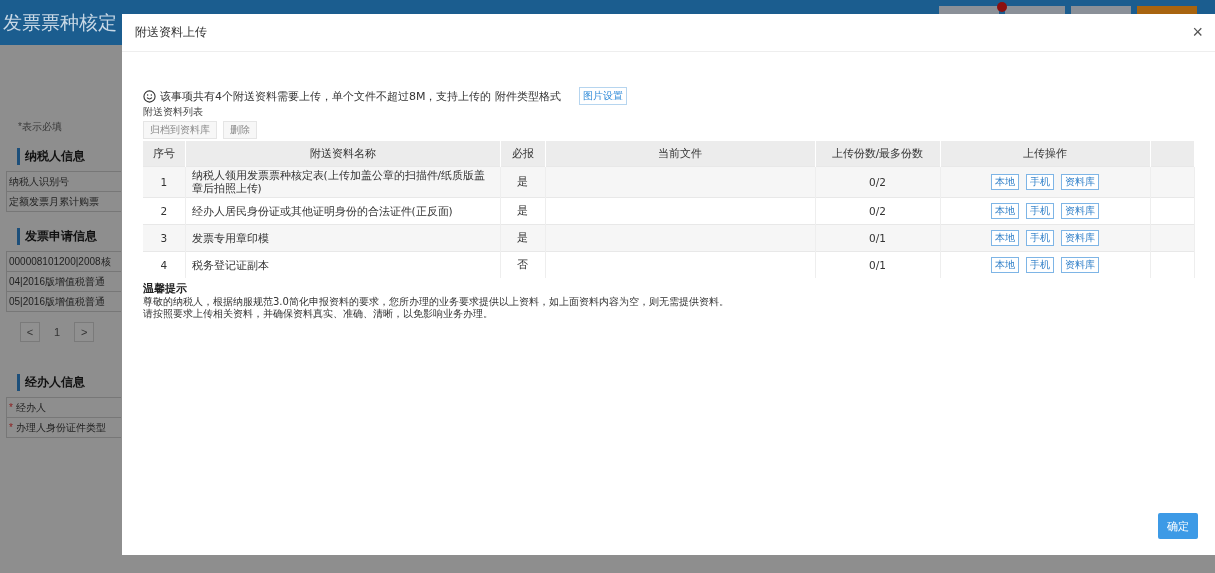 The height and width of the screenshot is (573, 1215). What do you see at coordinates (173, 112) in the screenshot?
I see `list-title: 附送资料列表` at bounding box center [173, 112].